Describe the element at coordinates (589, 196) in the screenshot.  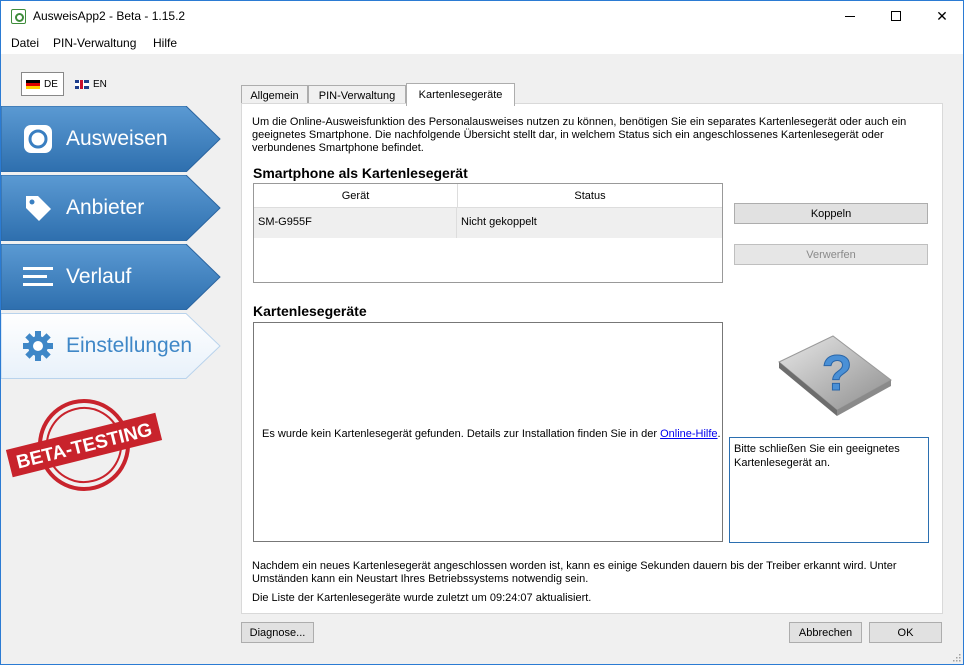
I see `column-header-status: Status` at that location.